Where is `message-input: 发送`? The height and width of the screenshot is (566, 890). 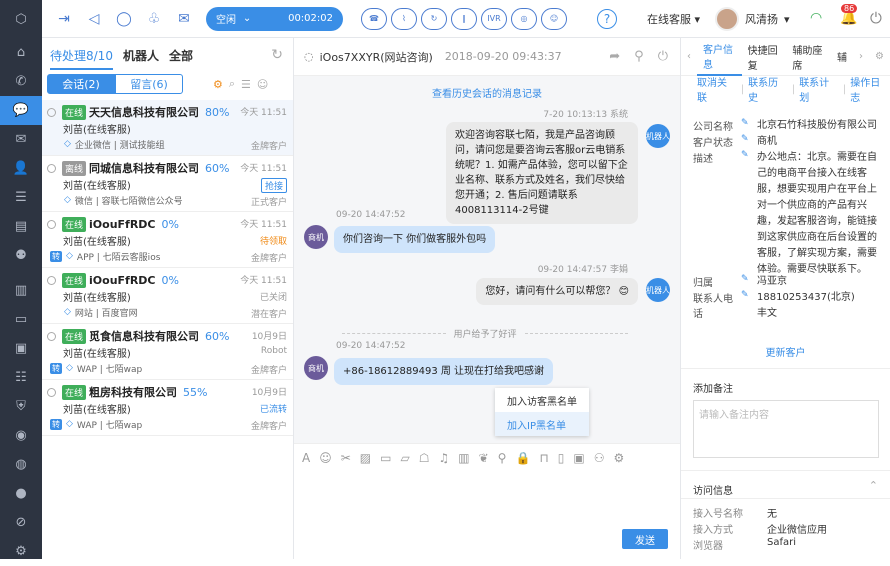
message-input: 发送 is located at coordinates (487, 515).